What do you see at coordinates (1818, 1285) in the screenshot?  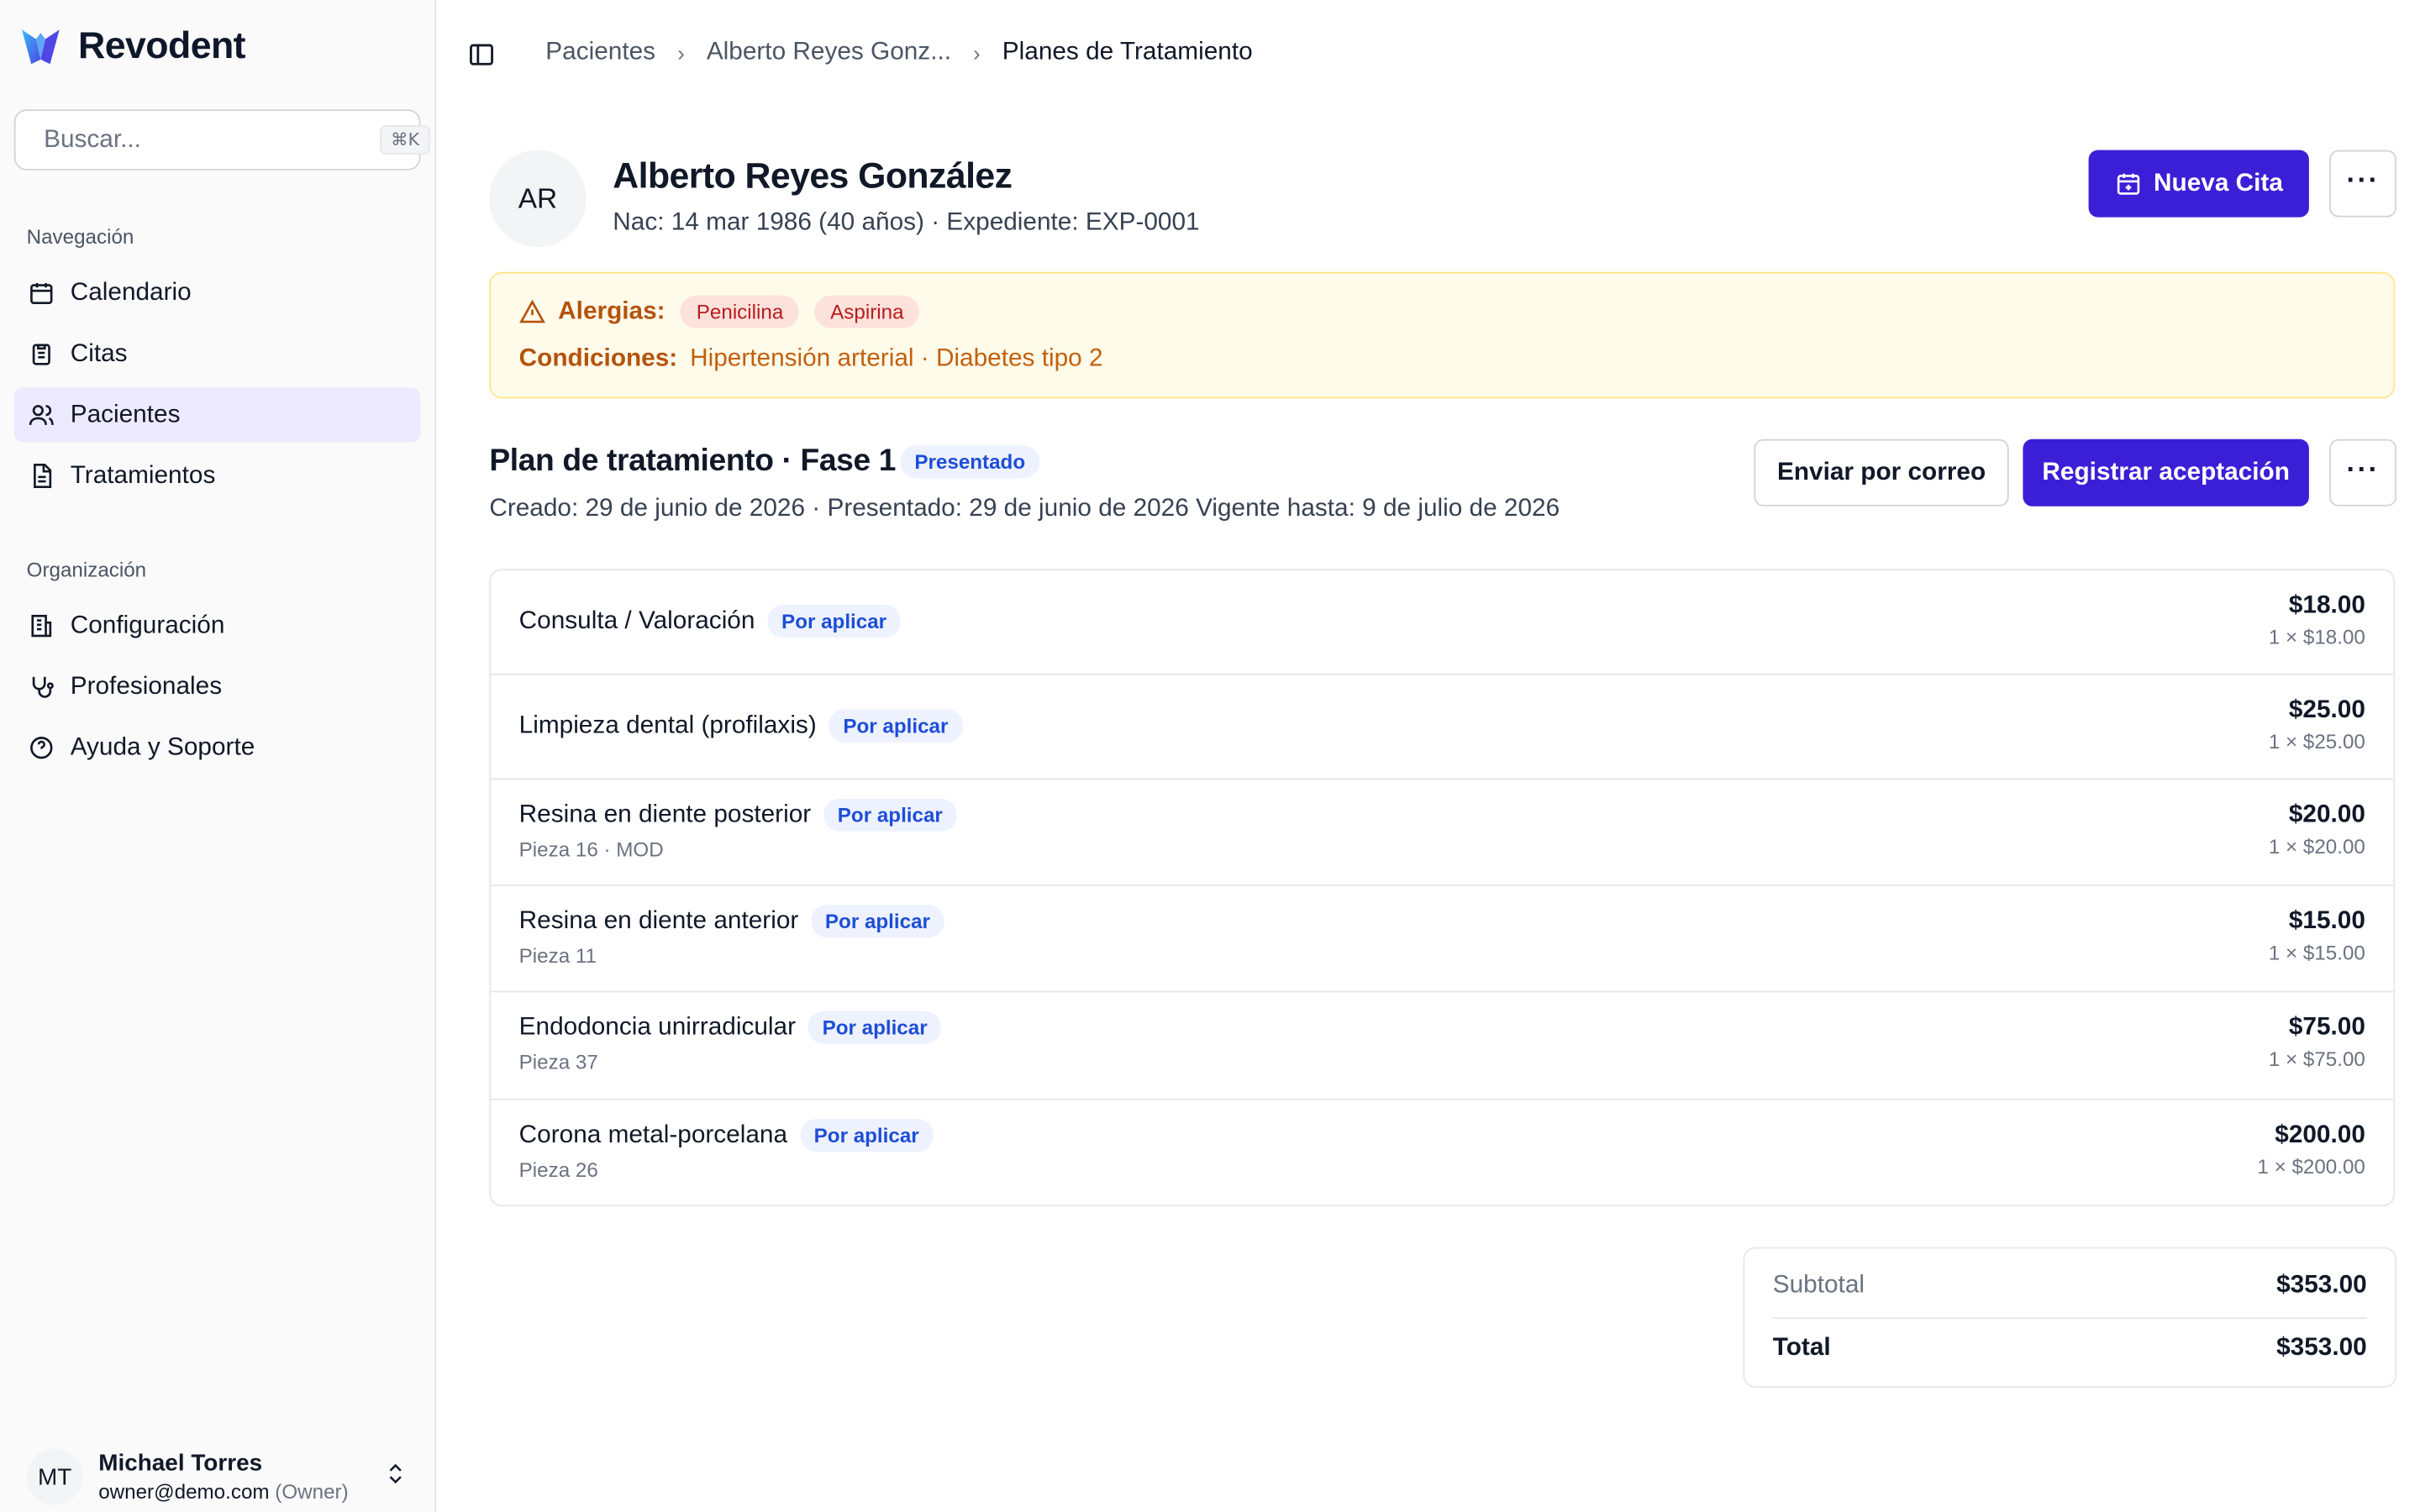 I see `subtotal-label: Subtotal` at bounding box center [1818, 1285].